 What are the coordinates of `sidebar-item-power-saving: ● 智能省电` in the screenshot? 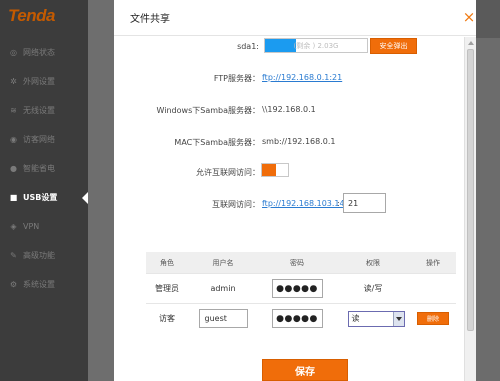 It's located at (44, 168).